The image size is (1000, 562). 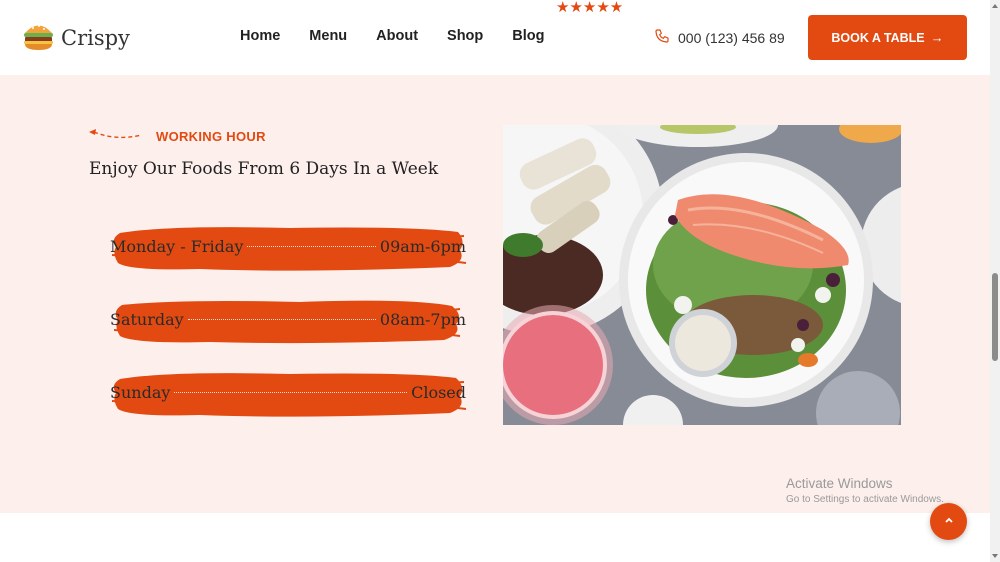 What do you see at coordinates (422, 319) in the screenshot?
I see `time-value: 08am-7pm` at bounding box center [422, 319].